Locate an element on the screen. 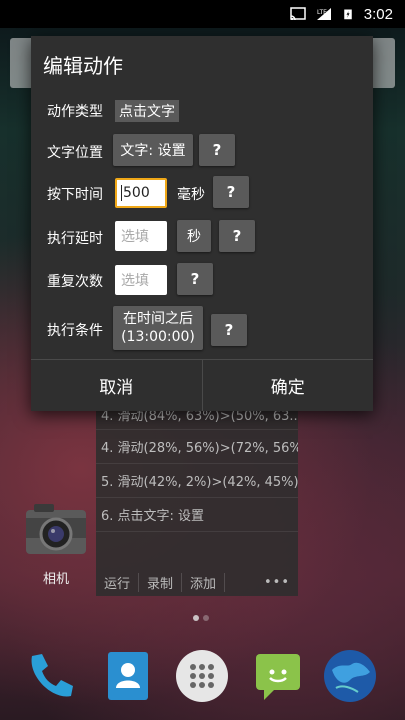 This screenshot has width=405, height=720. text-position-button: 文字: 设置 is located at coordinates (153, 150).